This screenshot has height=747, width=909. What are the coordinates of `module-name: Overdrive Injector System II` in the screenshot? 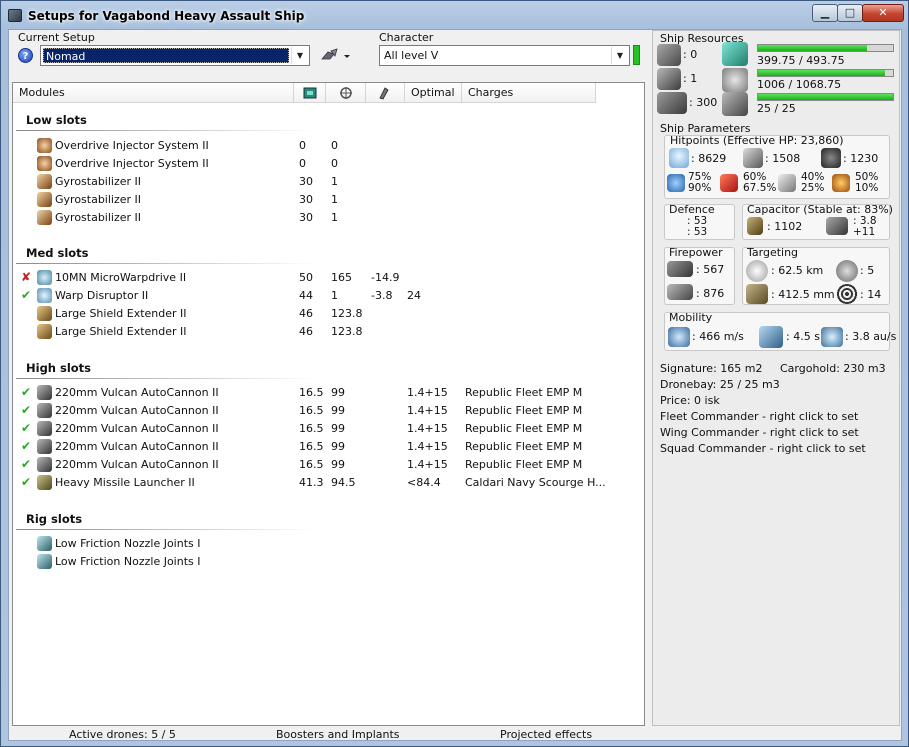 It's located at (132, 163).